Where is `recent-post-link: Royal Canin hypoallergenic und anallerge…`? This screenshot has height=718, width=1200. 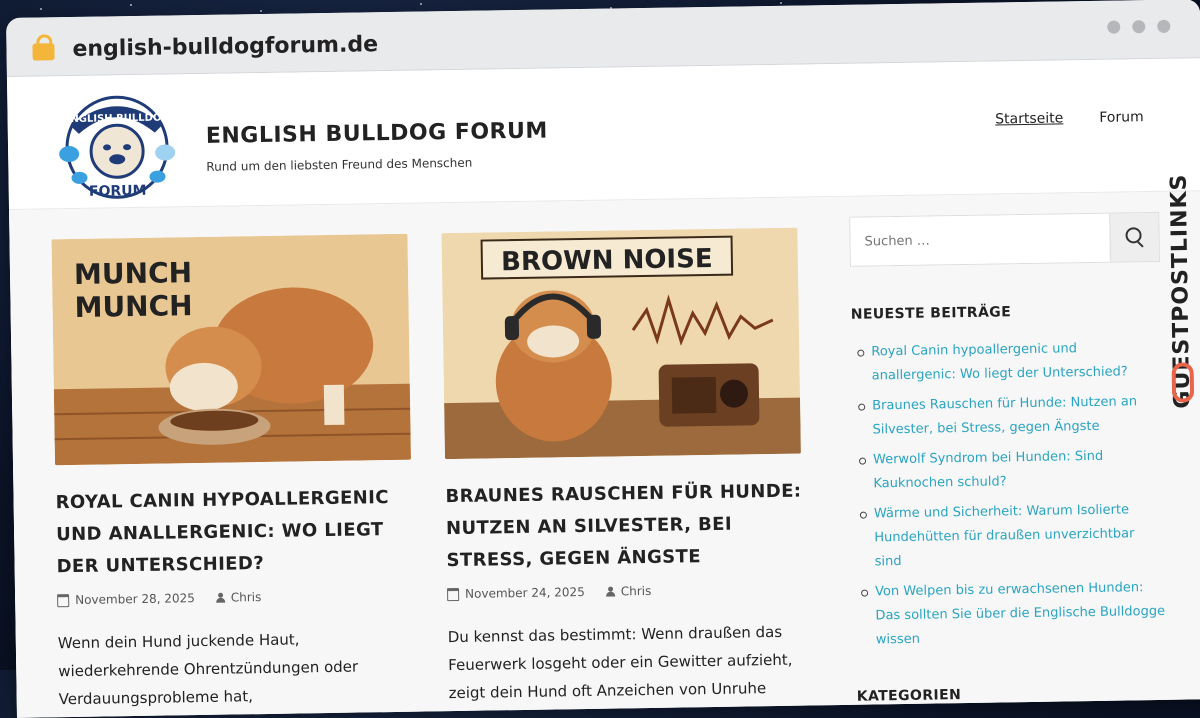
recent-post-link: Royal Canin hypoallergenic und anallerge… is located at coordinates (999, 362).